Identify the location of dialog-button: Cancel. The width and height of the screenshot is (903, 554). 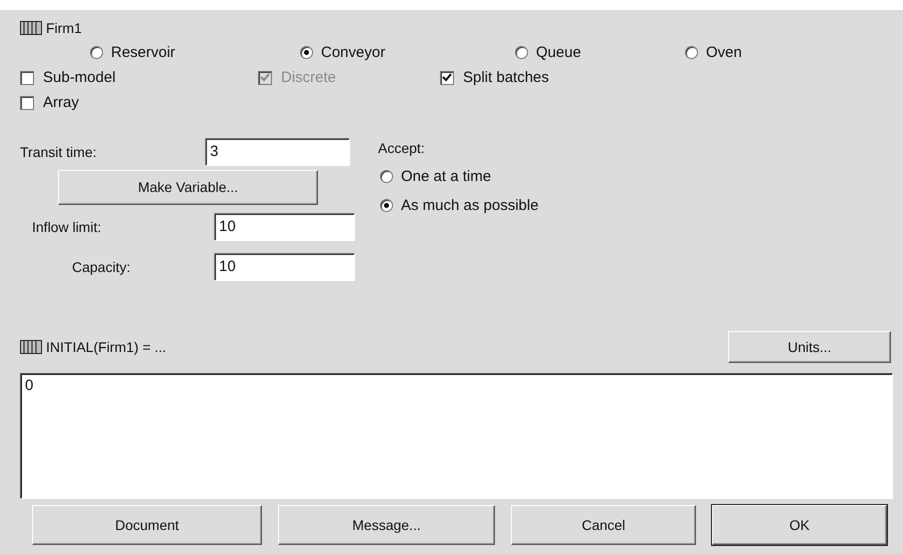
(603, 524).